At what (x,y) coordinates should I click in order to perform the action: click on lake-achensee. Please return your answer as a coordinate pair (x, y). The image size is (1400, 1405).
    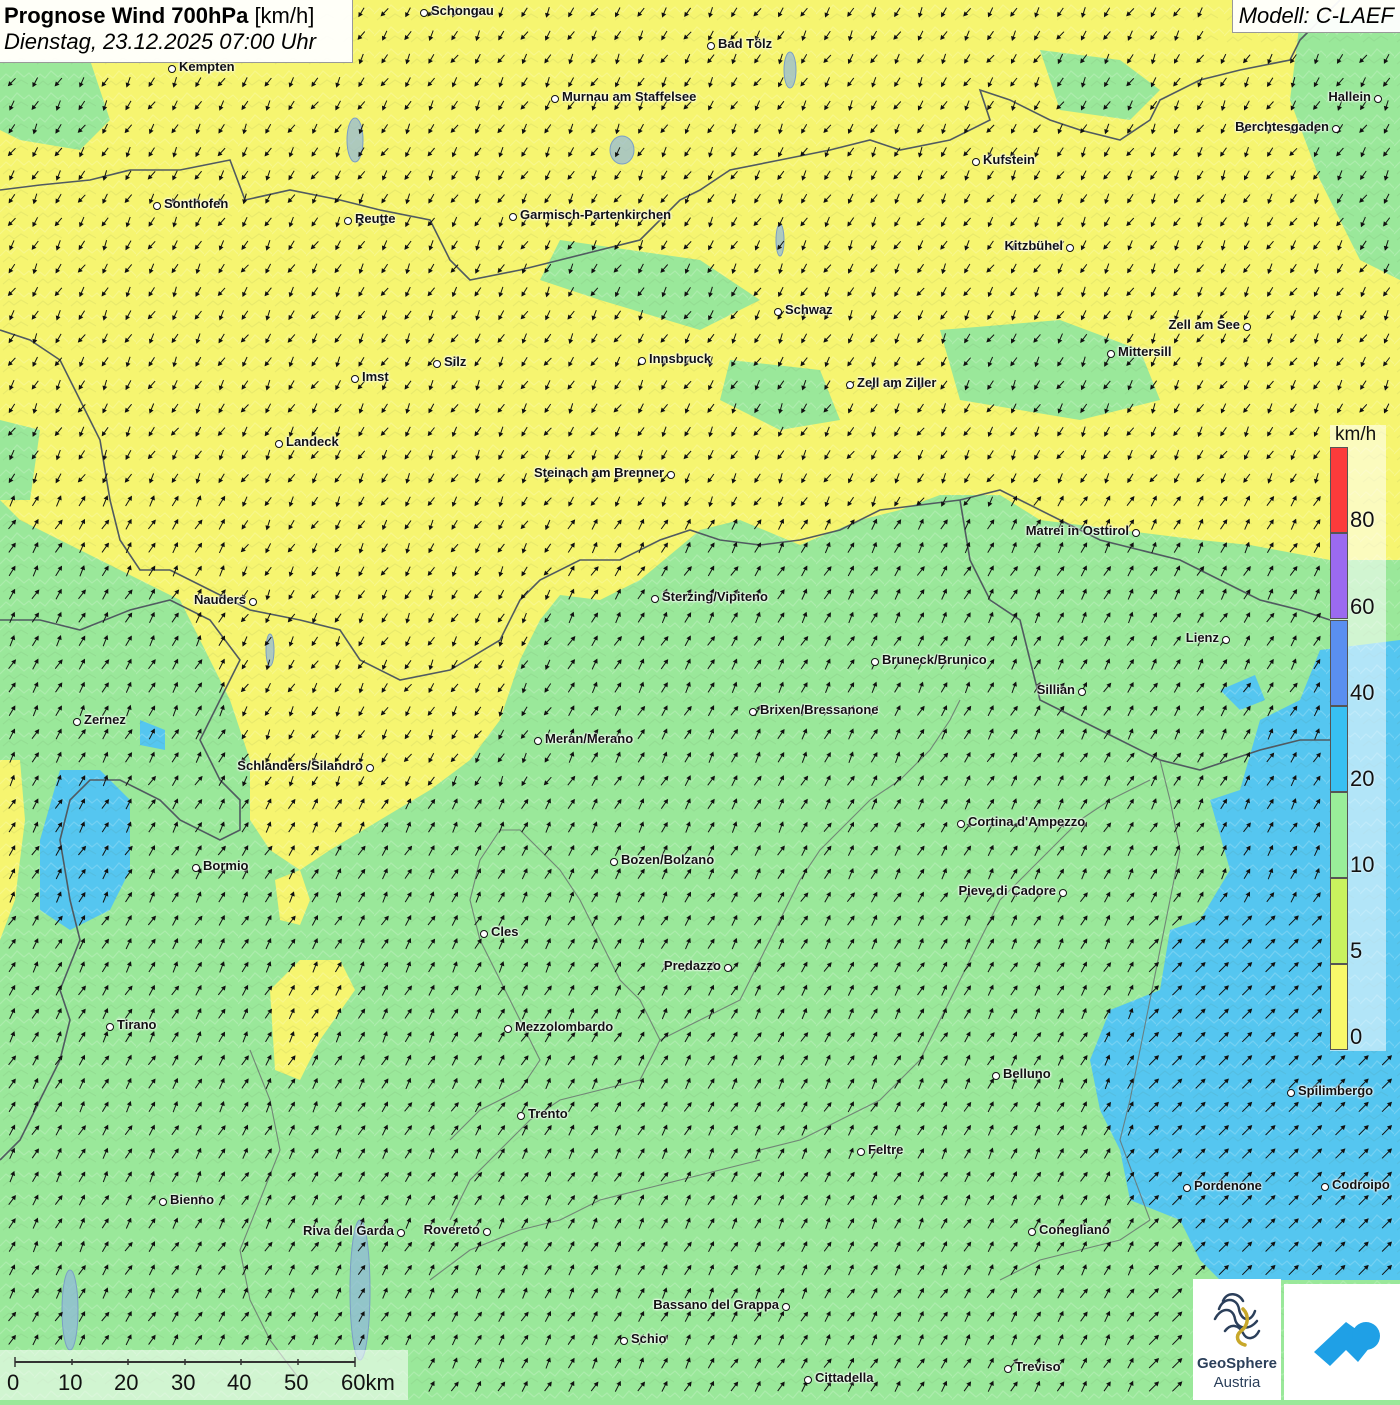
    Looking at the image, I should click on (780, 240).